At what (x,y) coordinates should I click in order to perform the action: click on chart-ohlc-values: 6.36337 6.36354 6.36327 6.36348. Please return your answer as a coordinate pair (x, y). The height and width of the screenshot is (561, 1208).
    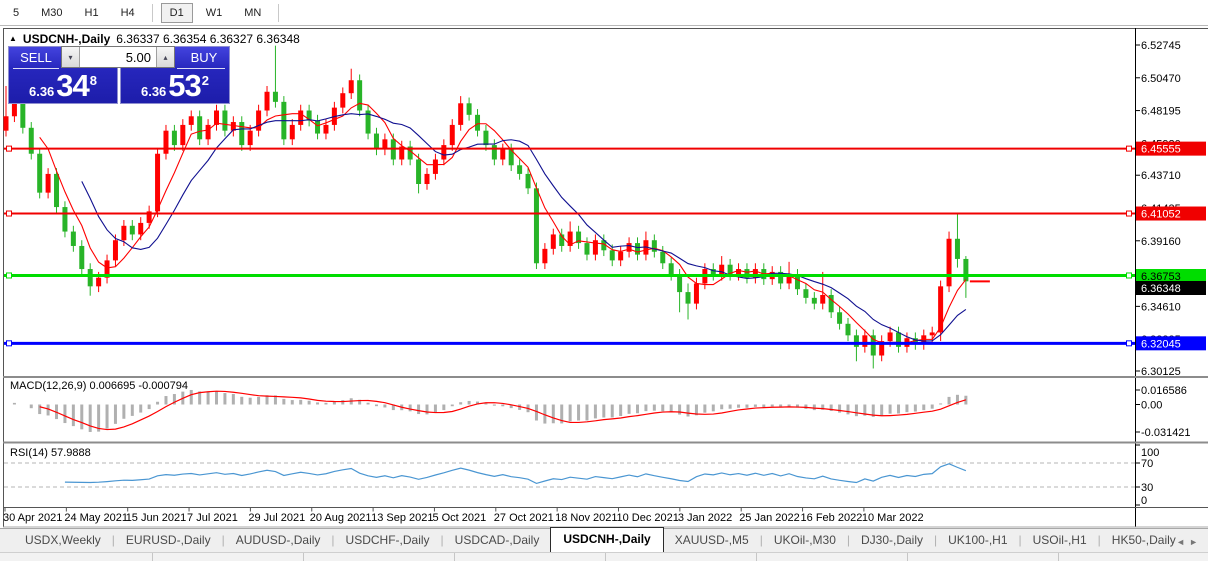
    Looking at the image, I should click on (208, 39).